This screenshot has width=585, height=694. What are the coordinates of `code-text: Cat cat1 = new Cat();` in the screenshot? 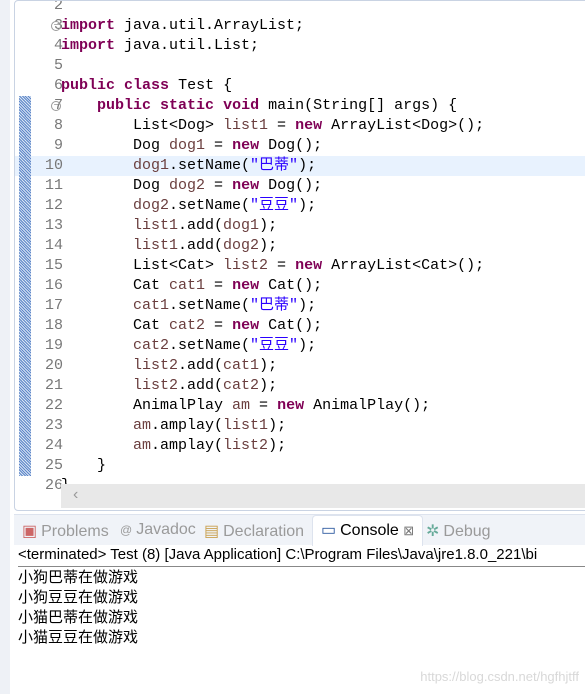 It's located at (191, 286).